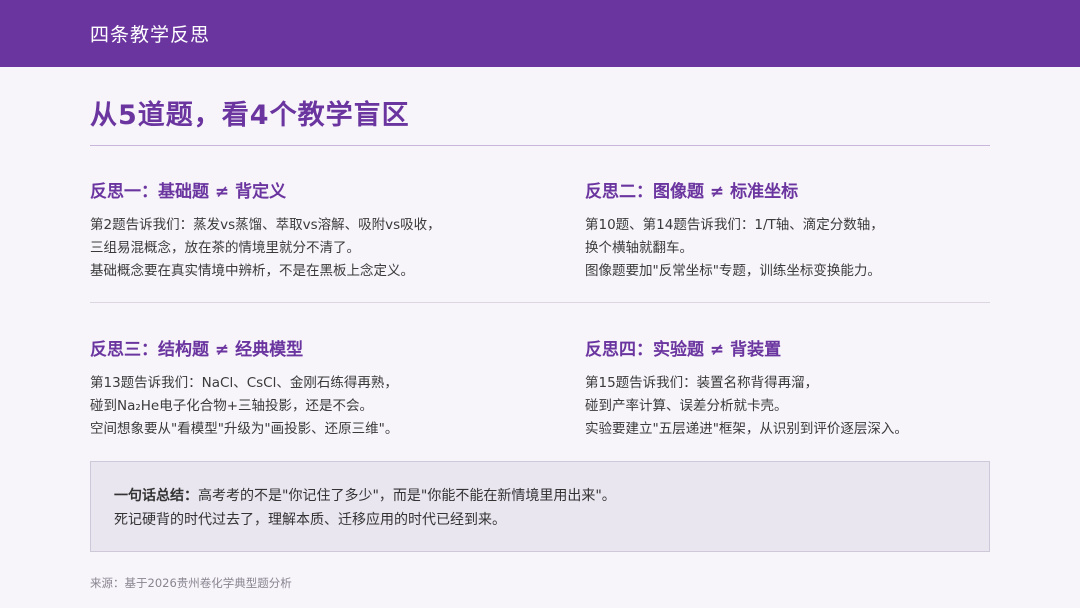 Image resolution: width=1080 pixels, height=608 pixels. I want to click on reflection-title: 反思二：图像题 ≠ 标准坐标, so click(692, 192).